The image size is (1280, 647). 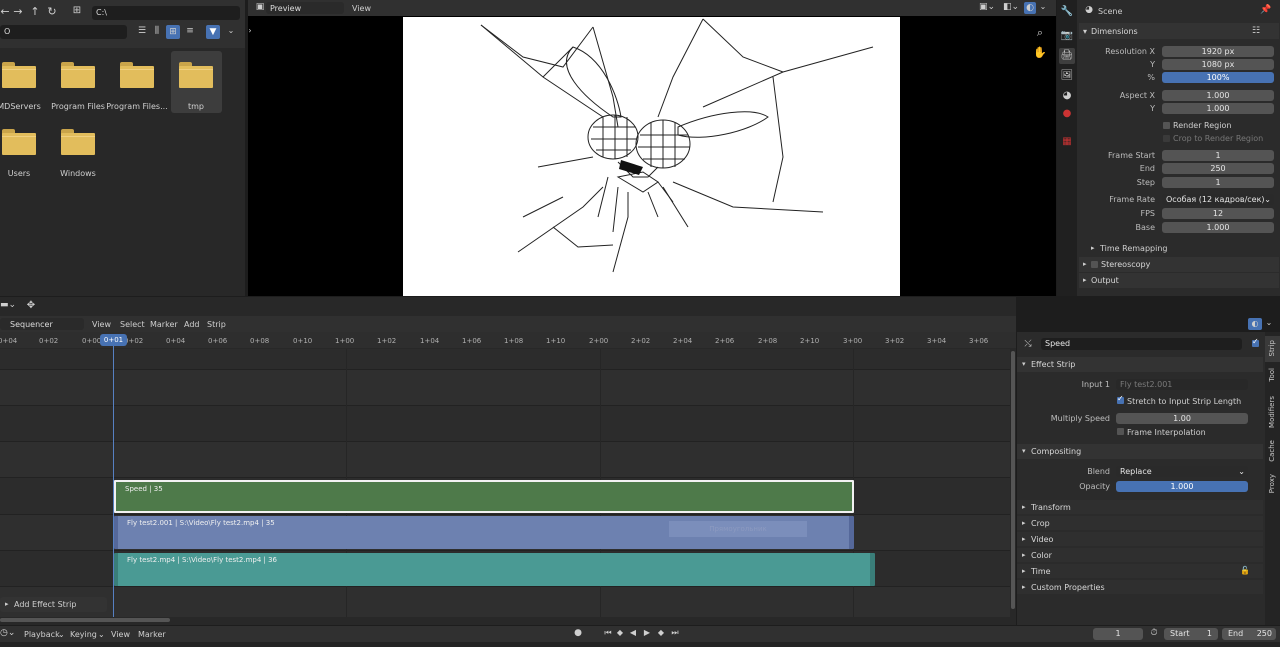 I want to click on fps-field: 12, so click(x=1218, y=213).